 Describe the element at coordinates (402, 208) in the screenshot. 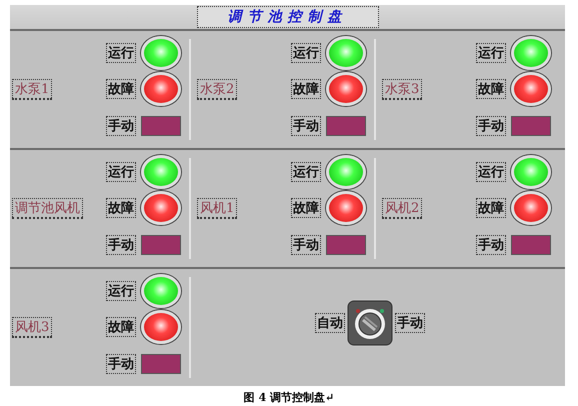

I see `device-name: 风机2` at that location.